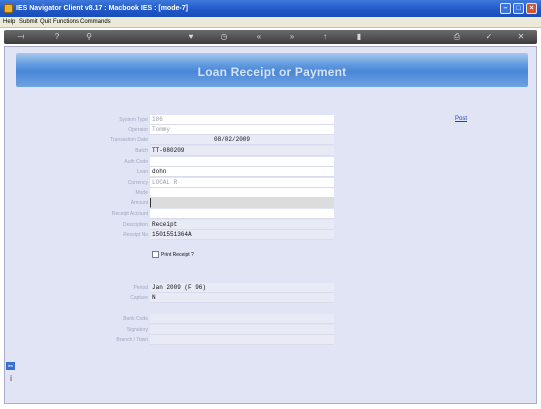 This screenshot has height=409, width=541. What do you see at coordinates (139, 298) in the screenshot?
I see `field-label: Capture` at bounding box center [139, 298].